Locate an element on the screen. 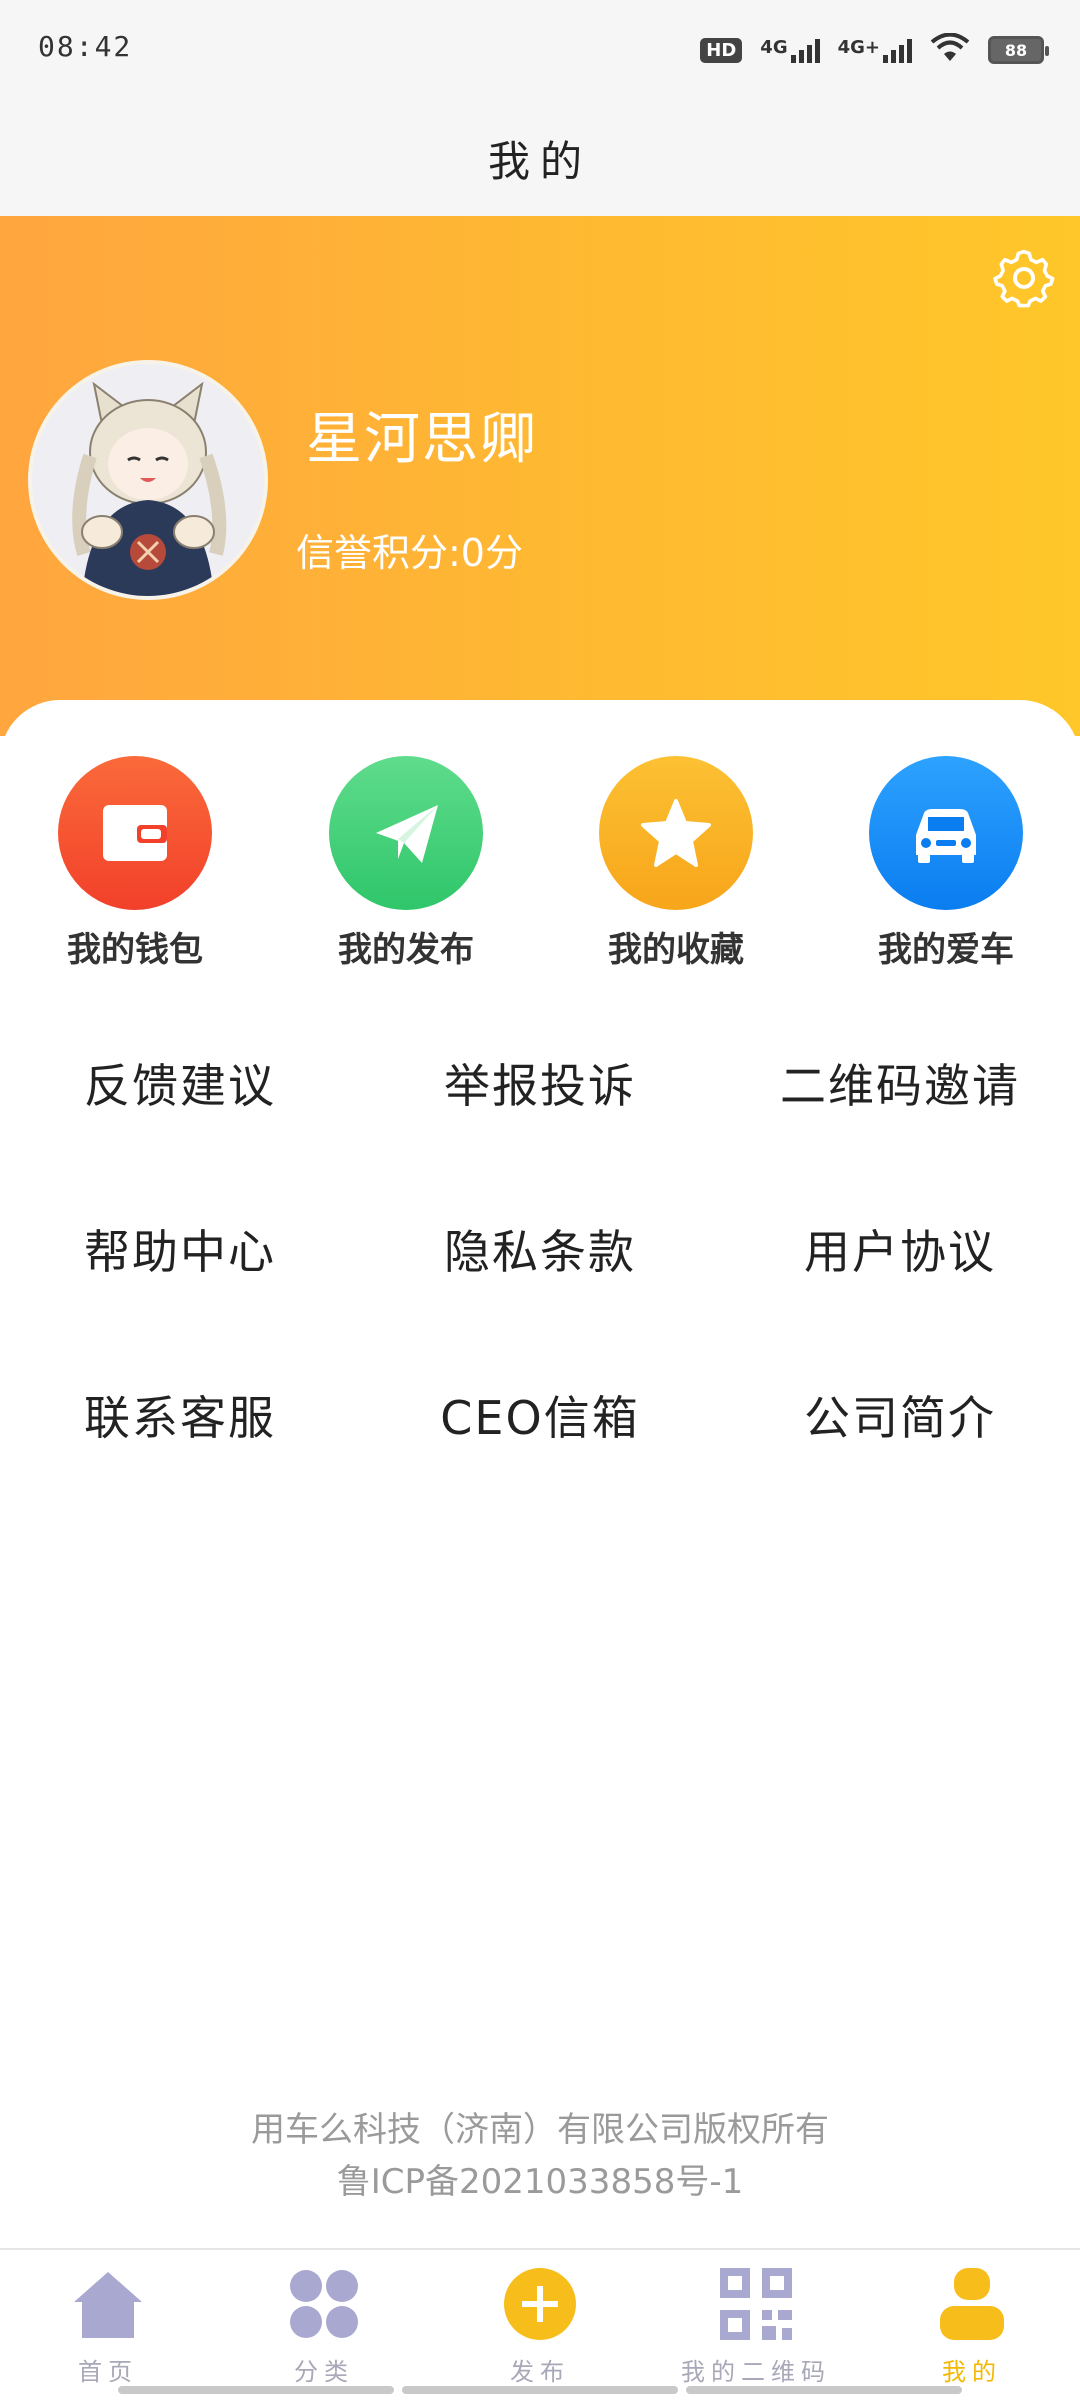 Image resolution: width=1080 pixels, height=2400 pixels. signal-4g-plus-icon: 4G+ is located at coordinates (875, 50).